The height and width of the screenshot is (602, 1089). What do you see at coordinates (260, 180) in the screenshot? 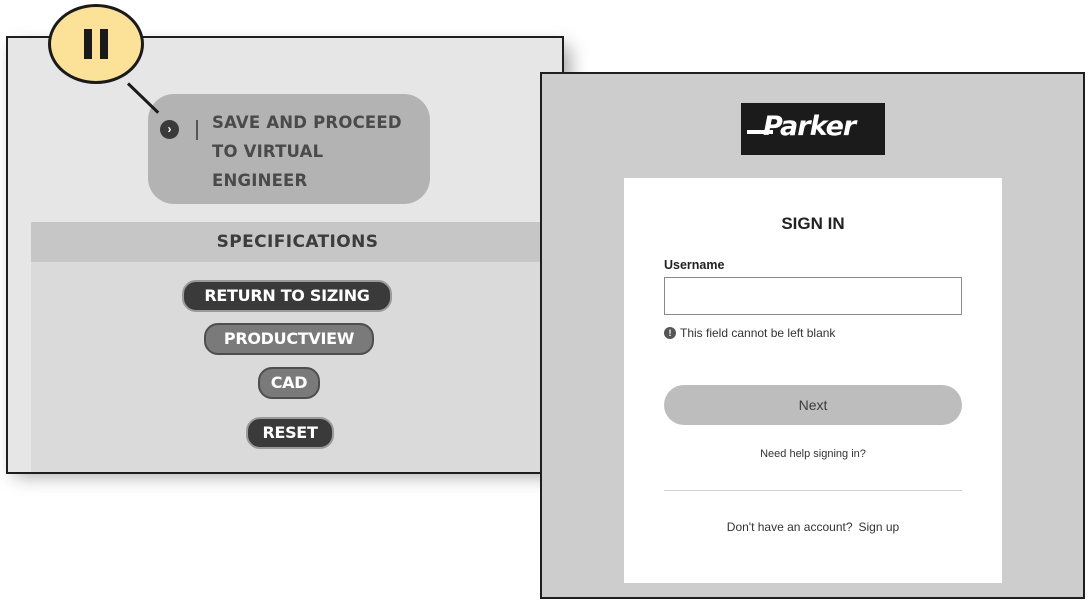
I see `save-label-line-3: ENGINEER` at bounding box center [260, 180].